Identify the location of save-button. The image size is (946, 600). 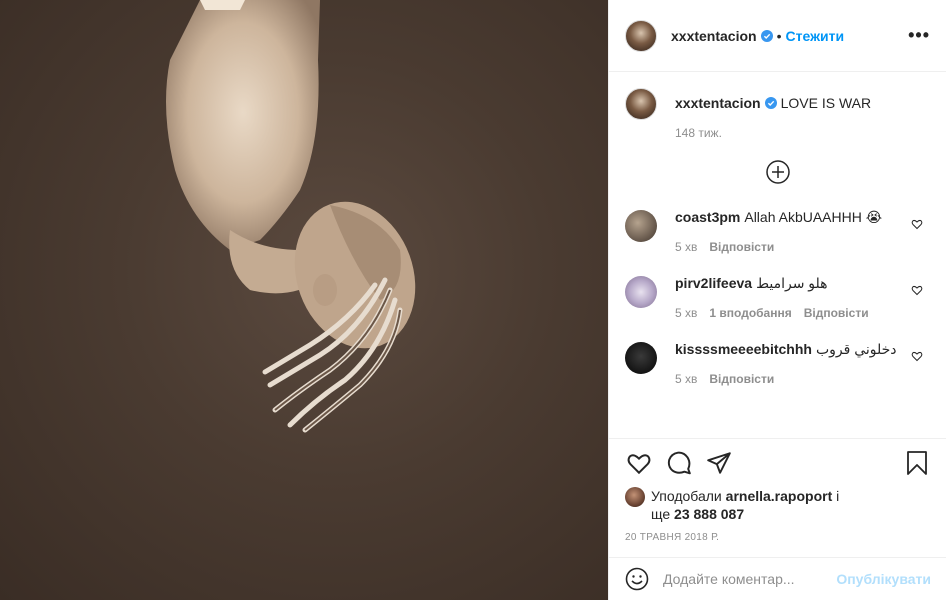
(917, 463).